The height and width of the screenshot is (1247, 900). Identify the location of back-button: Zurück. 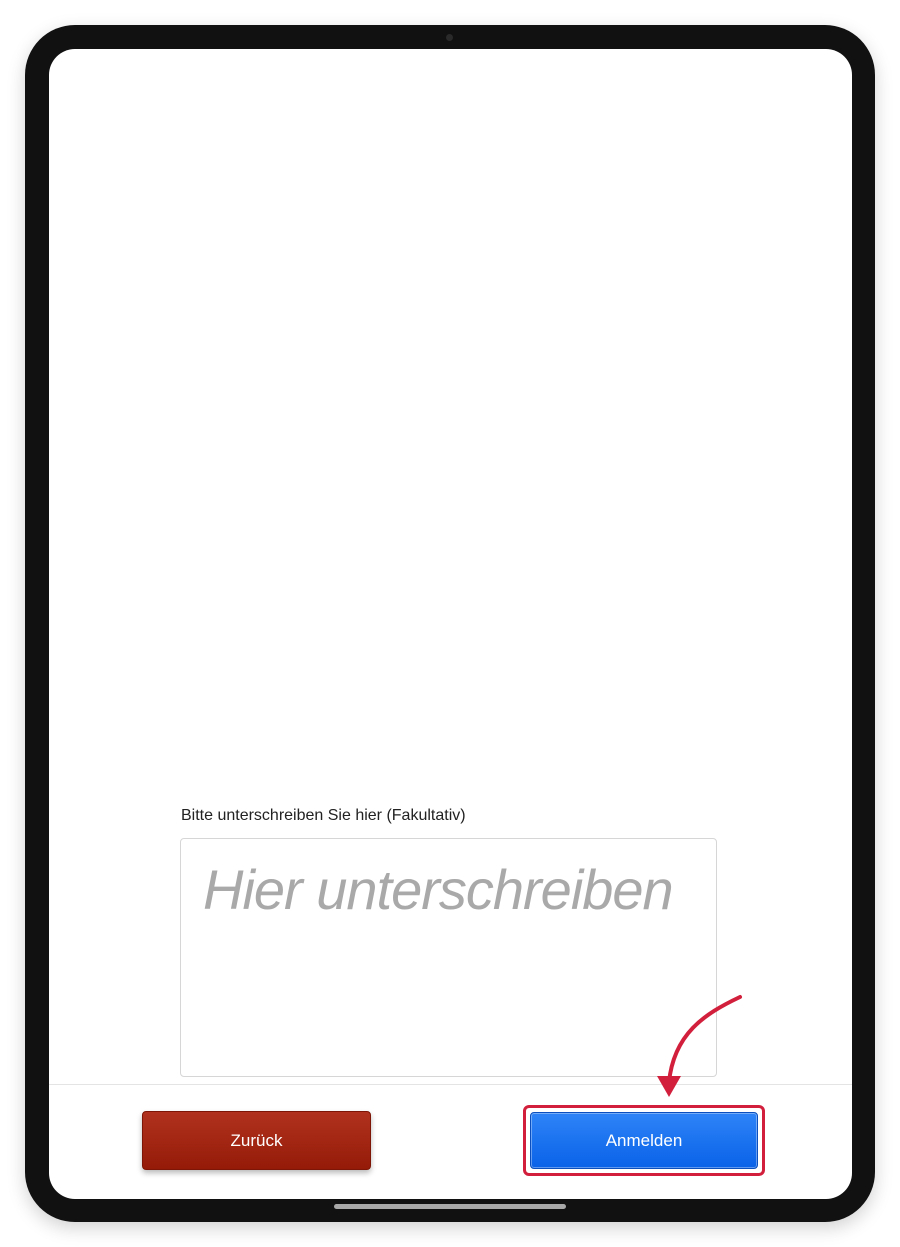
(256, 1140).